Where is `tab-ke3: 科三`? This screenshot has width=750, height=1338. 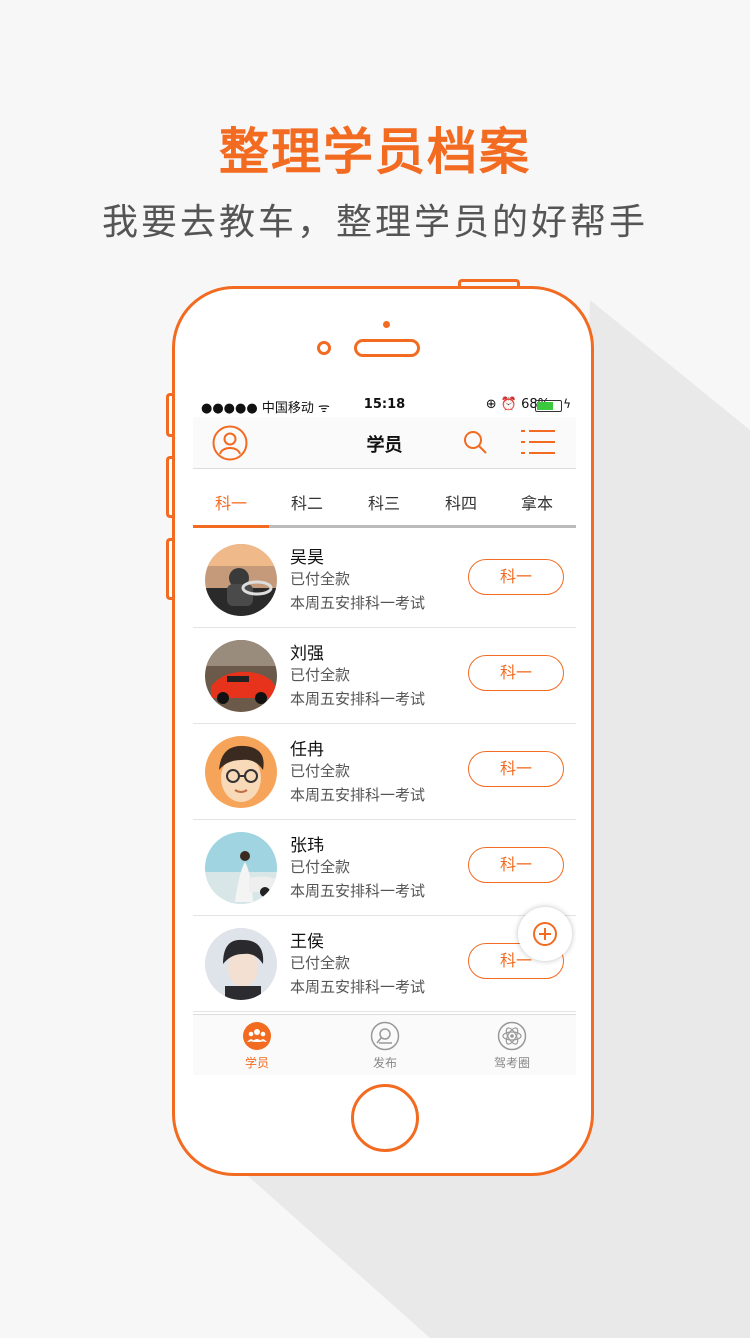
tab-ke3: 科三 is located at coordinates (384, 502).